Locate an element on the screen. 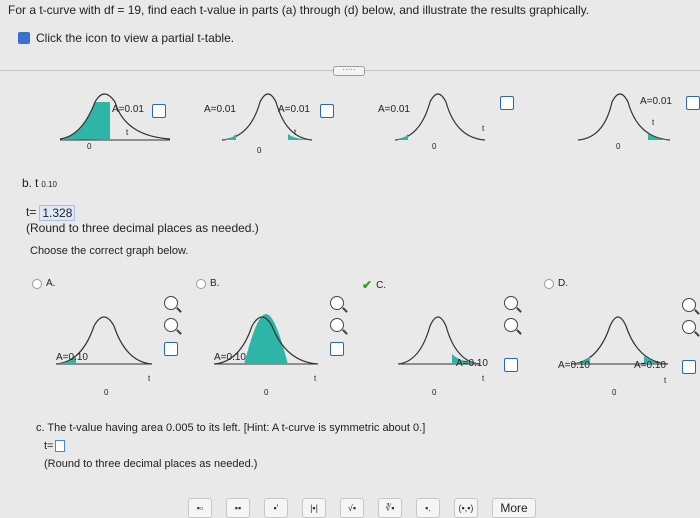  option-b: B. is located at coordinates (207, 283).